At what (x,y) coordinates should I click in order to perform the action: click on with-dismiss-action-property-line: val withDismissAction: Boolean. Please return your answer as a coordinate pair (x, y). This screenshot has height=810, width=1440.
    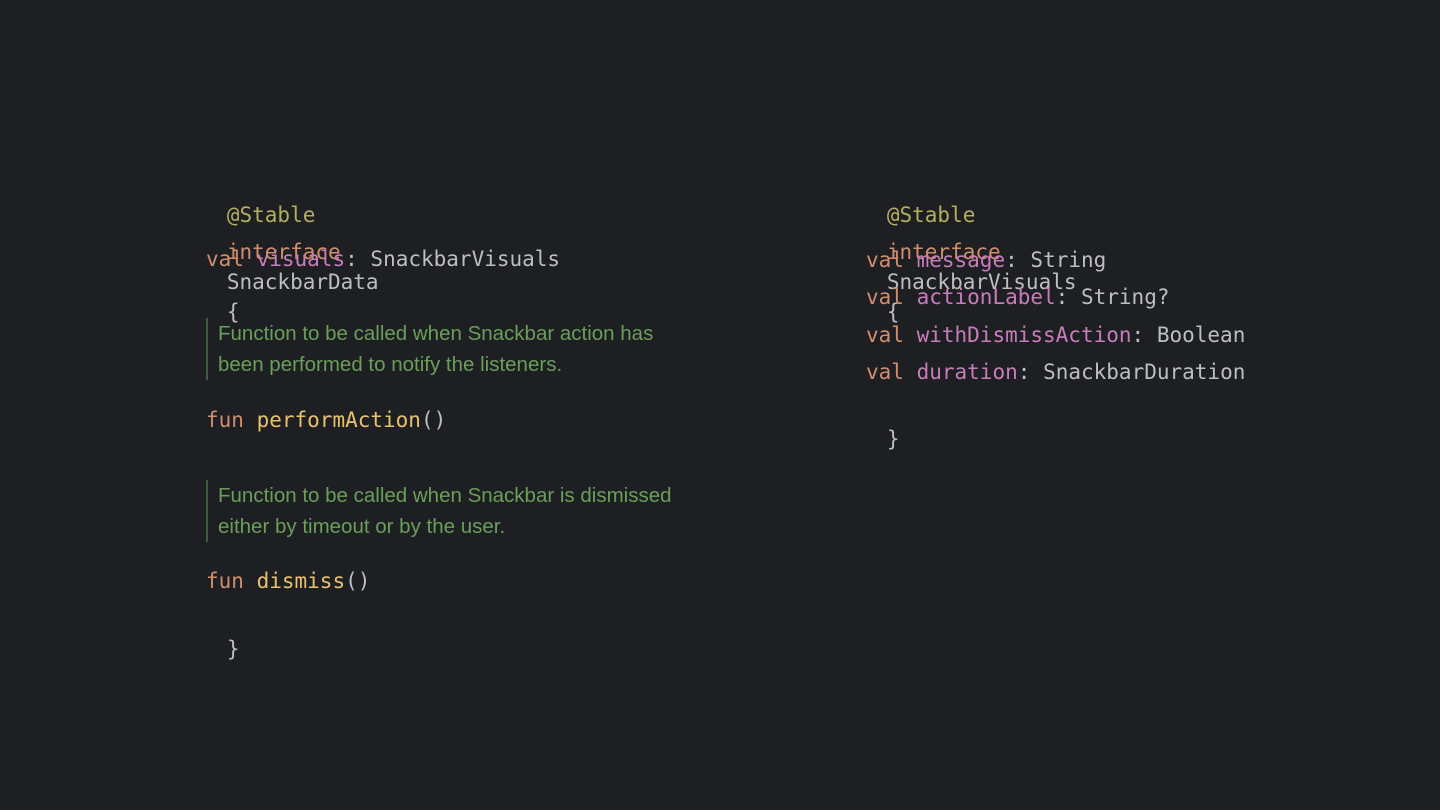
    Looking at the image, I should click on (1055, 335).